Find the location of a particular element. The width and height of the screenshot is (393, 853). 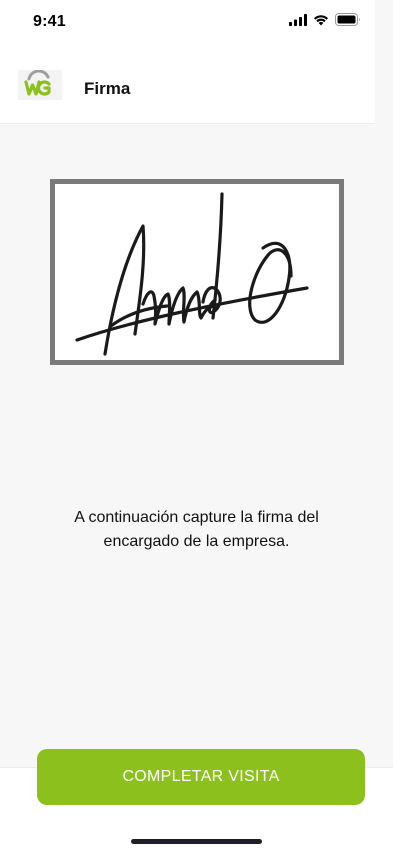

status-time: 9:41 is located at coordinates (49, 21).